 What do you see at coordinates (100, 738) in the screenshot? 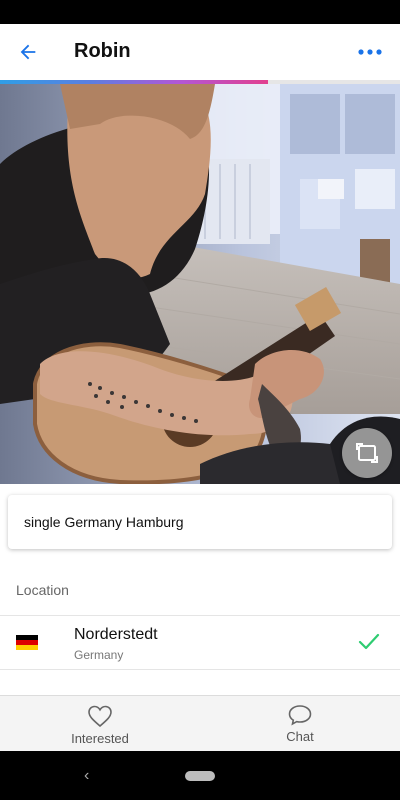
I see `interested-label: Interested` at bounding box center [100, 738].